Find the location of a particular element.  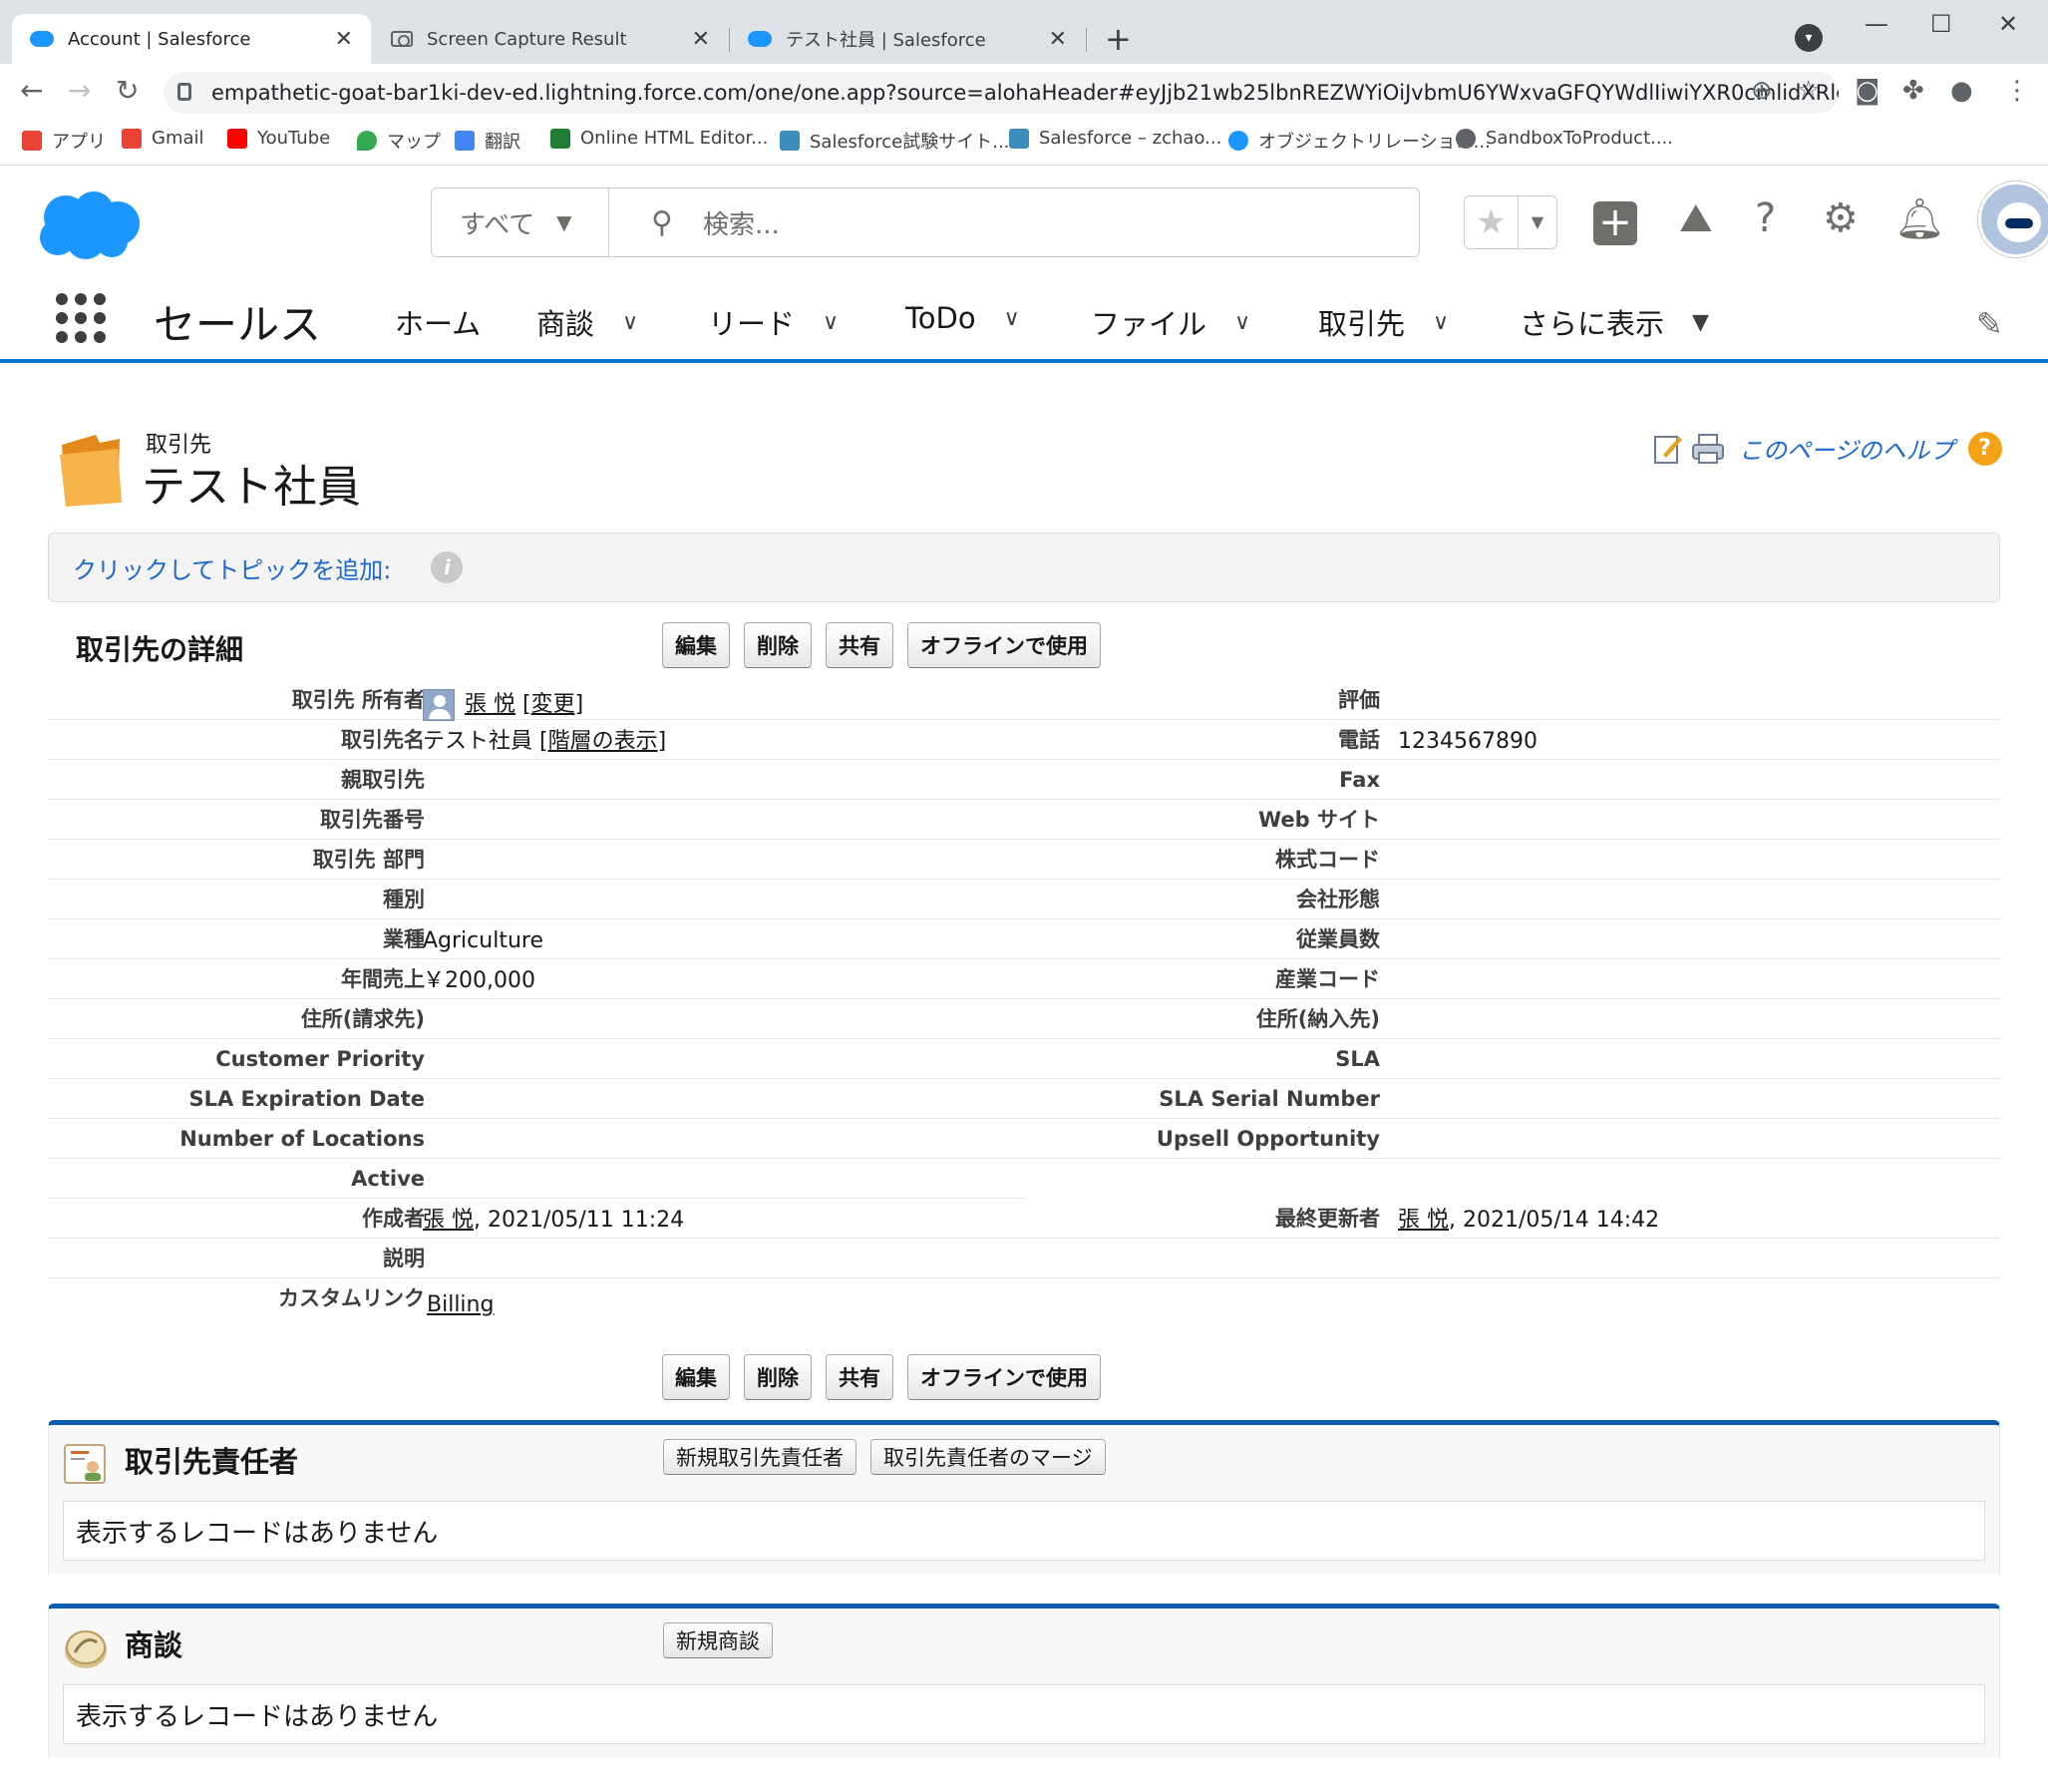

nav-item-more: さらに表示 ▼ is located at coordinates (1614, 322).